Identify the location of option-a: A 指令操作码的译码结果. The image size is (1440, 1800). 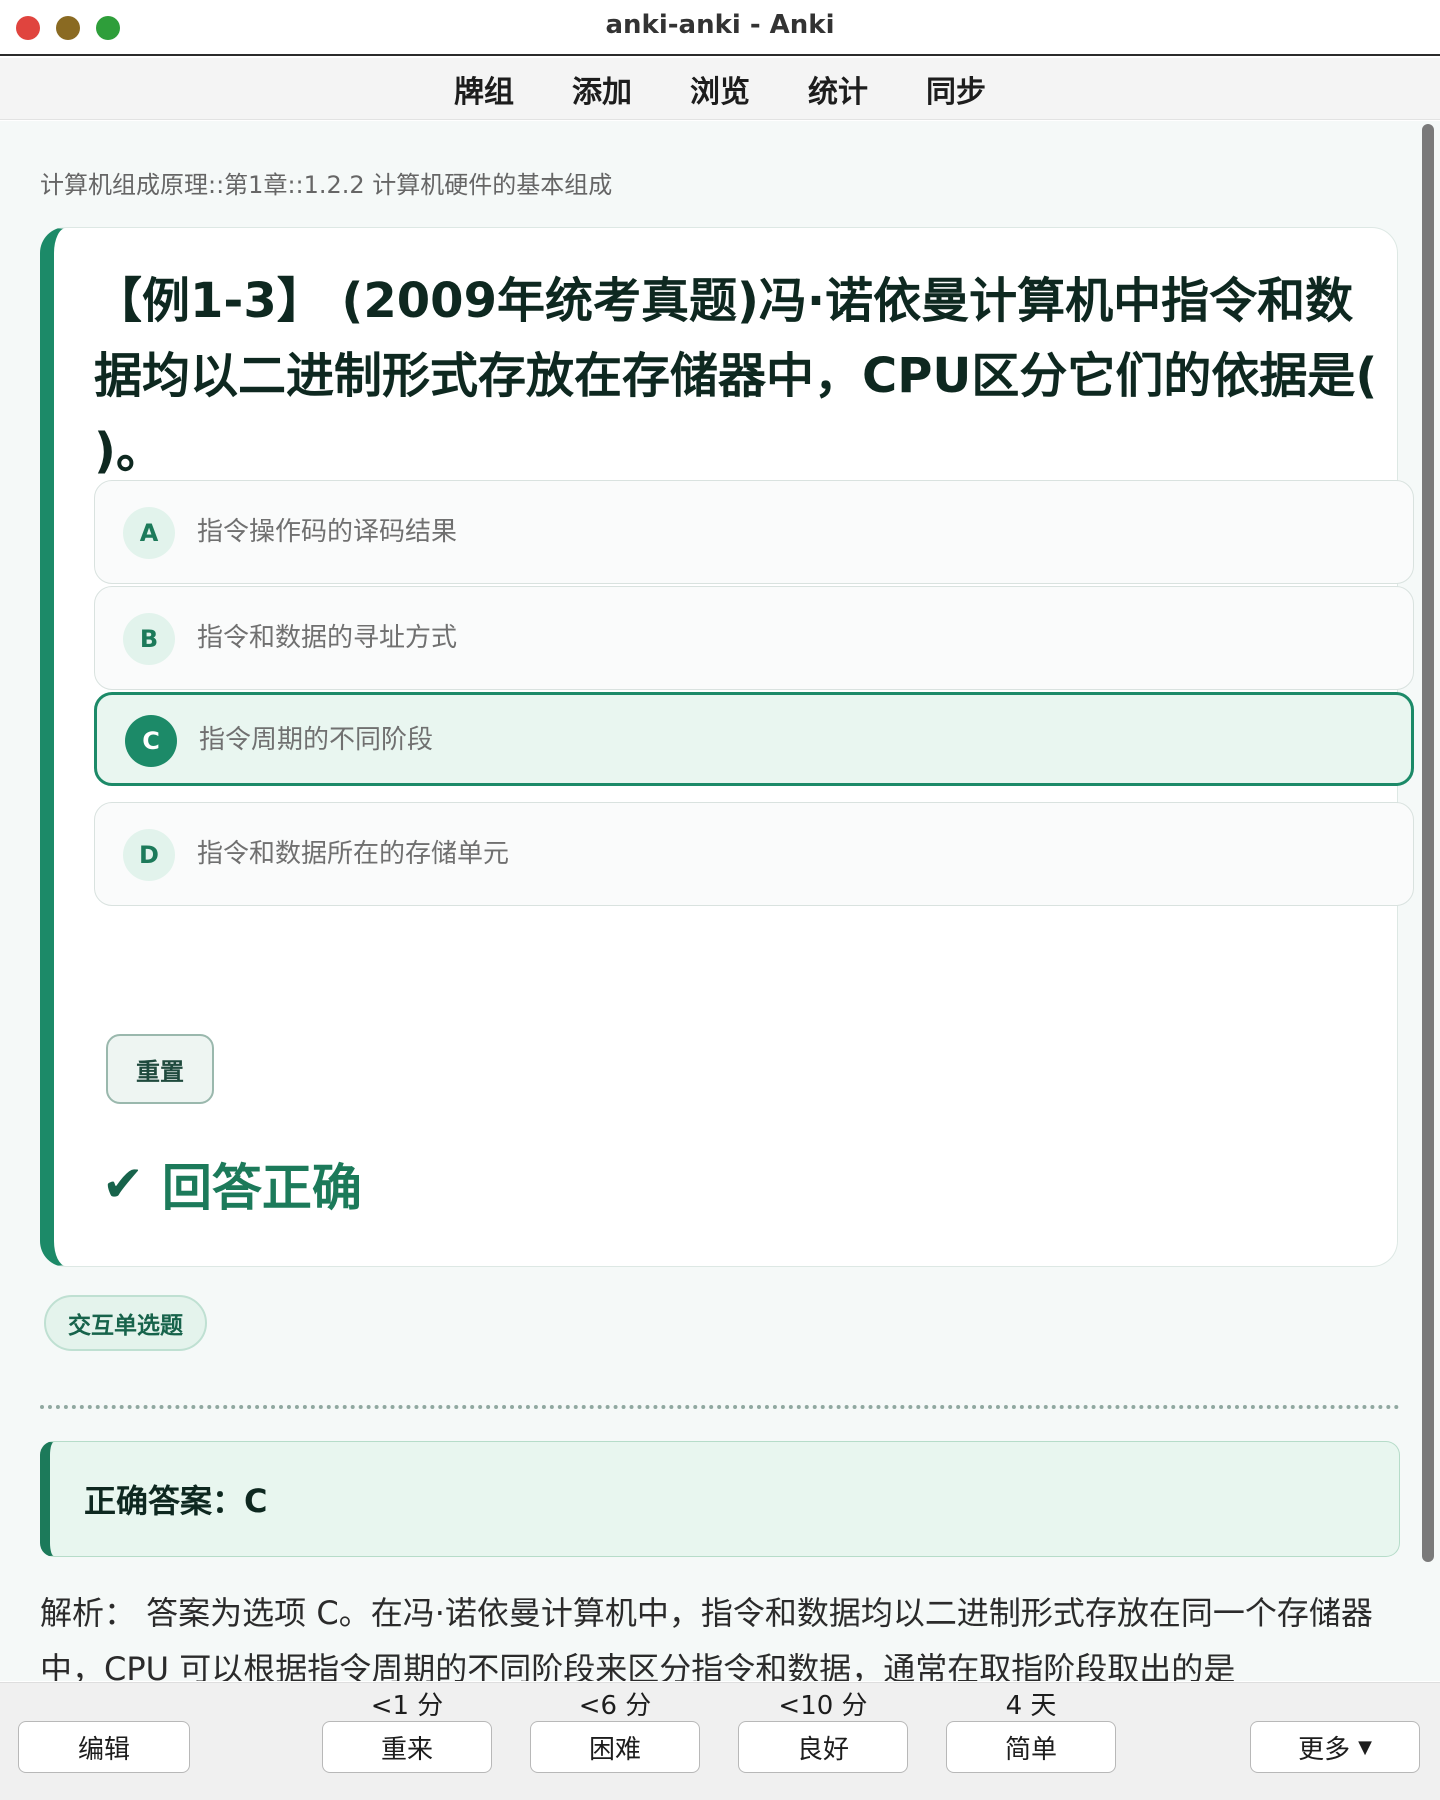
(754, 532).